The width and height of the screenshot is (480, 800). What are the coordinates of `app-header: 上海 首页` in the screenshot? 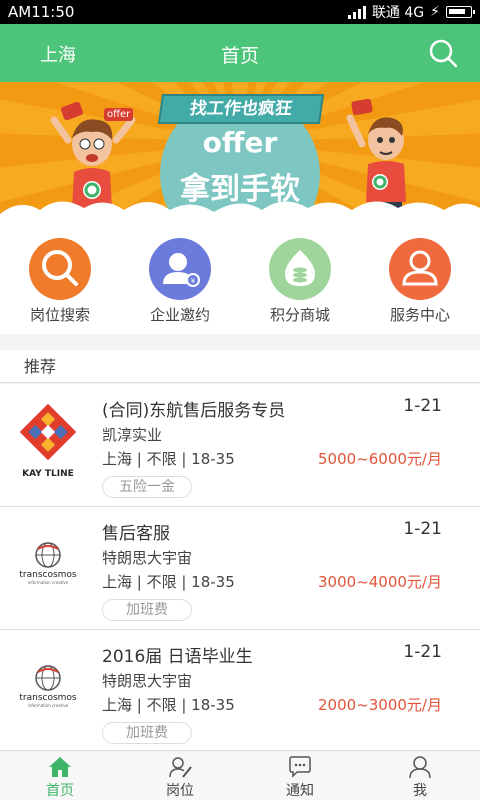 It's located at (240, 53).